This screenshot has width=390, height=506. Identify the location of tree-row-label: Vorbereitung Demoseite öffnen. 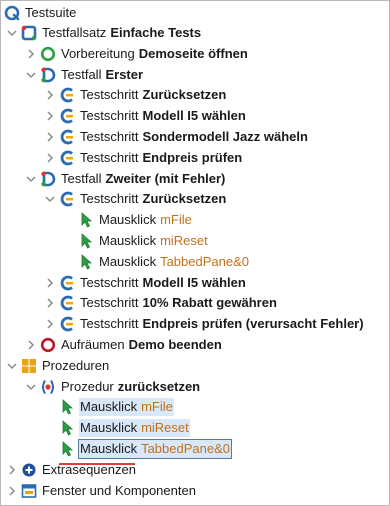
(154, 54).